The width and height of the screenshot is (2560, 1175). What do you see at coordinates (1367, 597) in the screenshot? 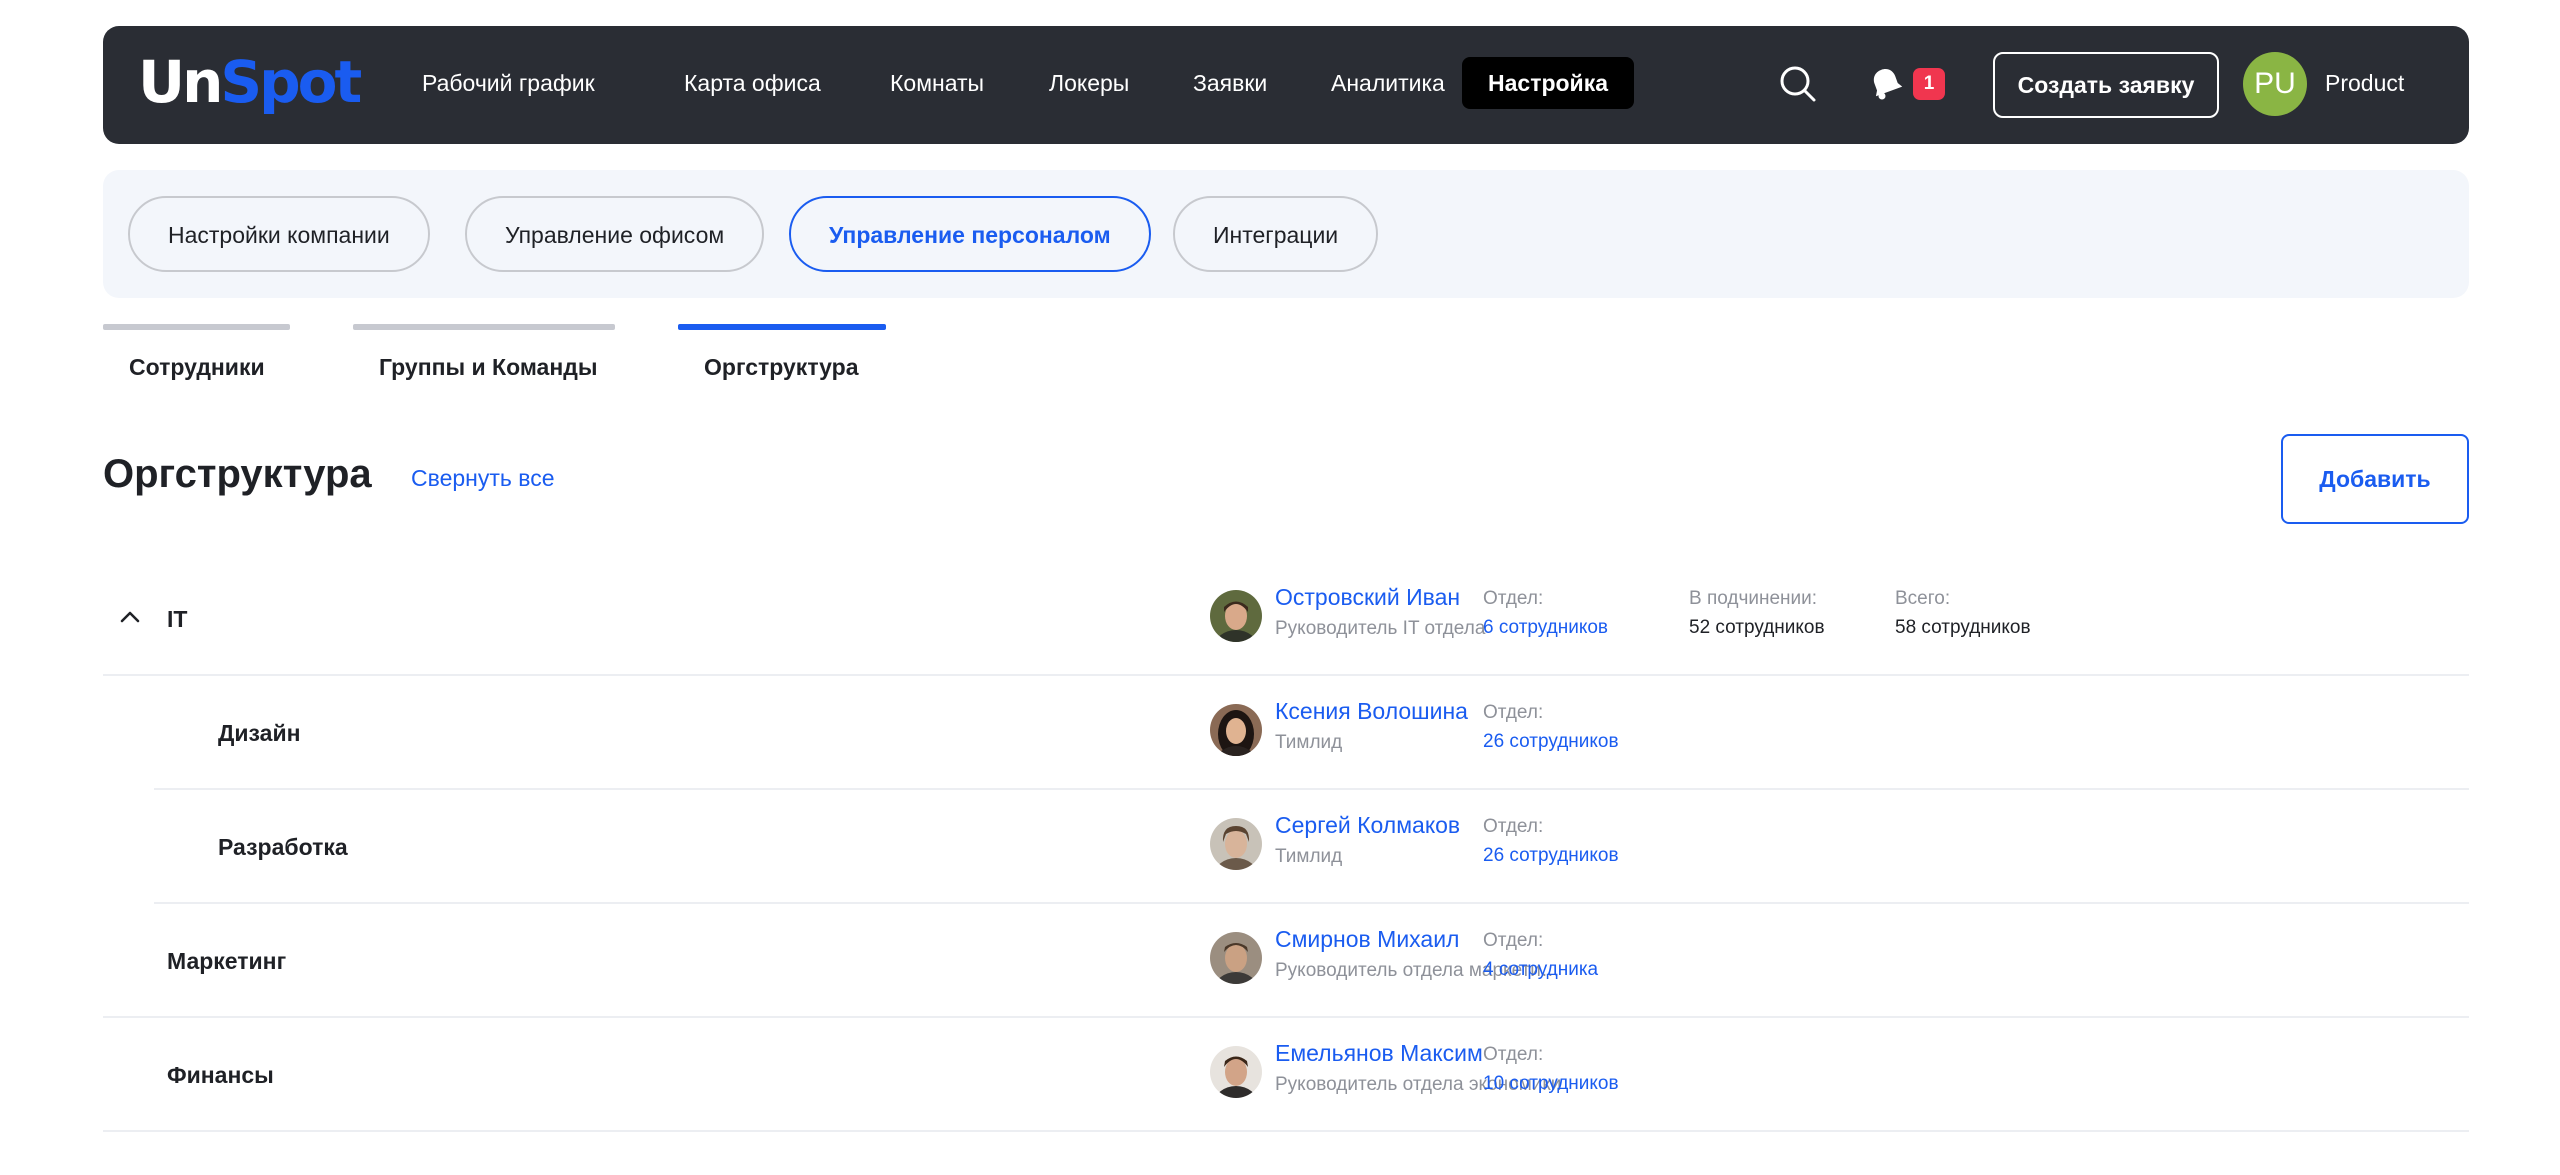
I see `manager-name-link: Островский Иван` at bounding box center [1367, 597].